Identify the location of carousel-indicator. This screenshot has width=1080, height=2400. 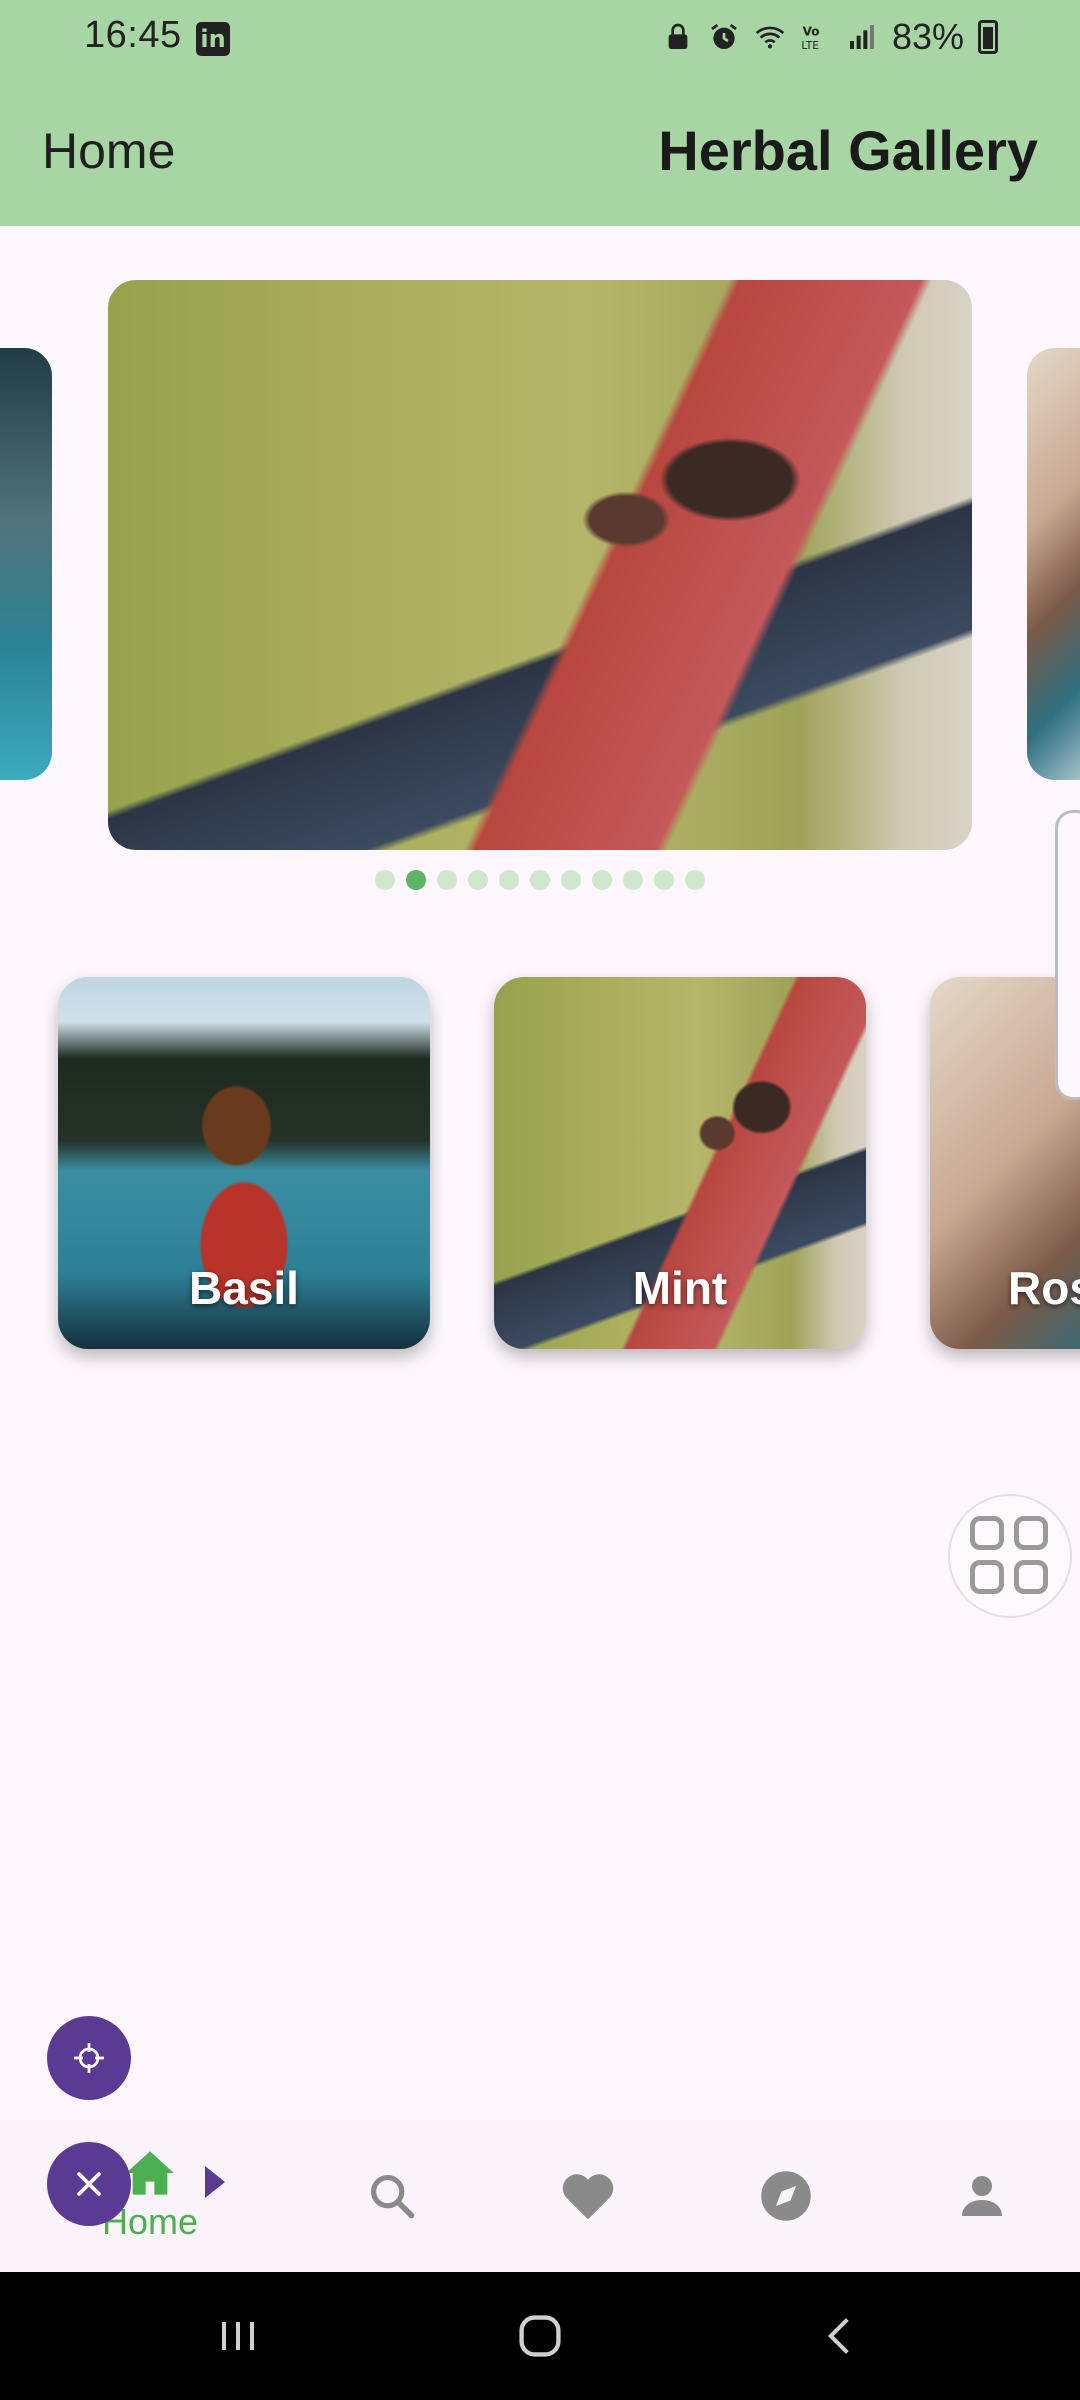
(540, 880).